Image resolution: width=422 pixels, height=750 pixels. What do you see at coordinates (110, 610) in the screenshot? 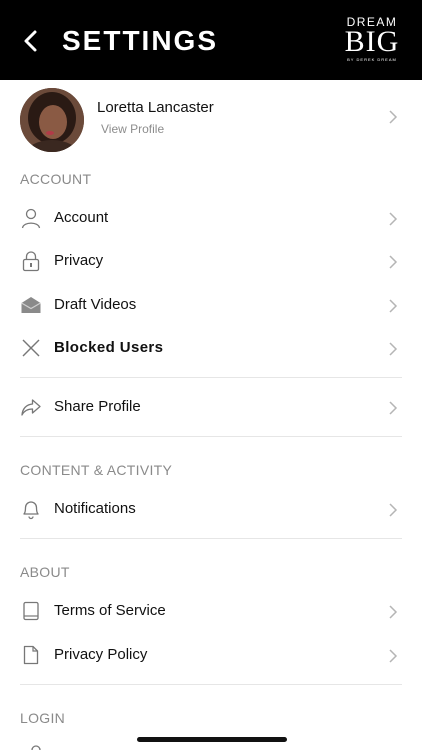
I see `menu-item-label: Terms of Service` at bounding box center [110, 610].